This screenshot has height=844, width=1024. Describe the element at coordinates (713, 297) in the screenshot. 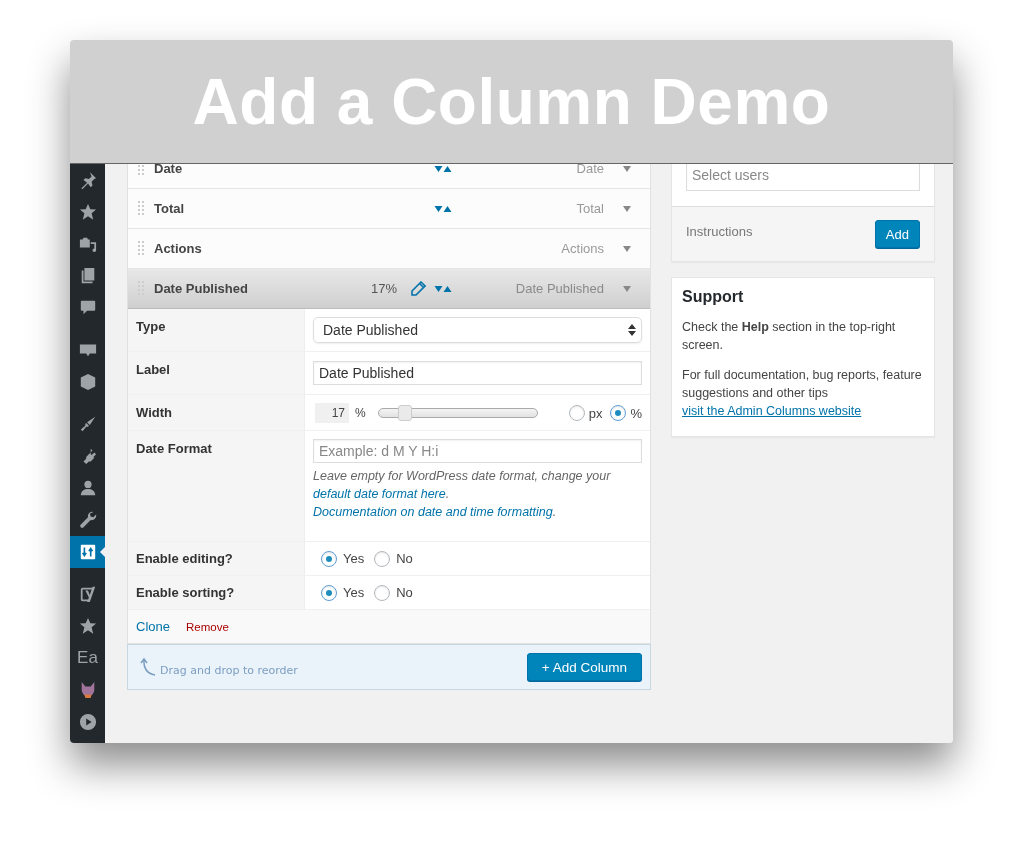

I see `support-title: Support` at that location.